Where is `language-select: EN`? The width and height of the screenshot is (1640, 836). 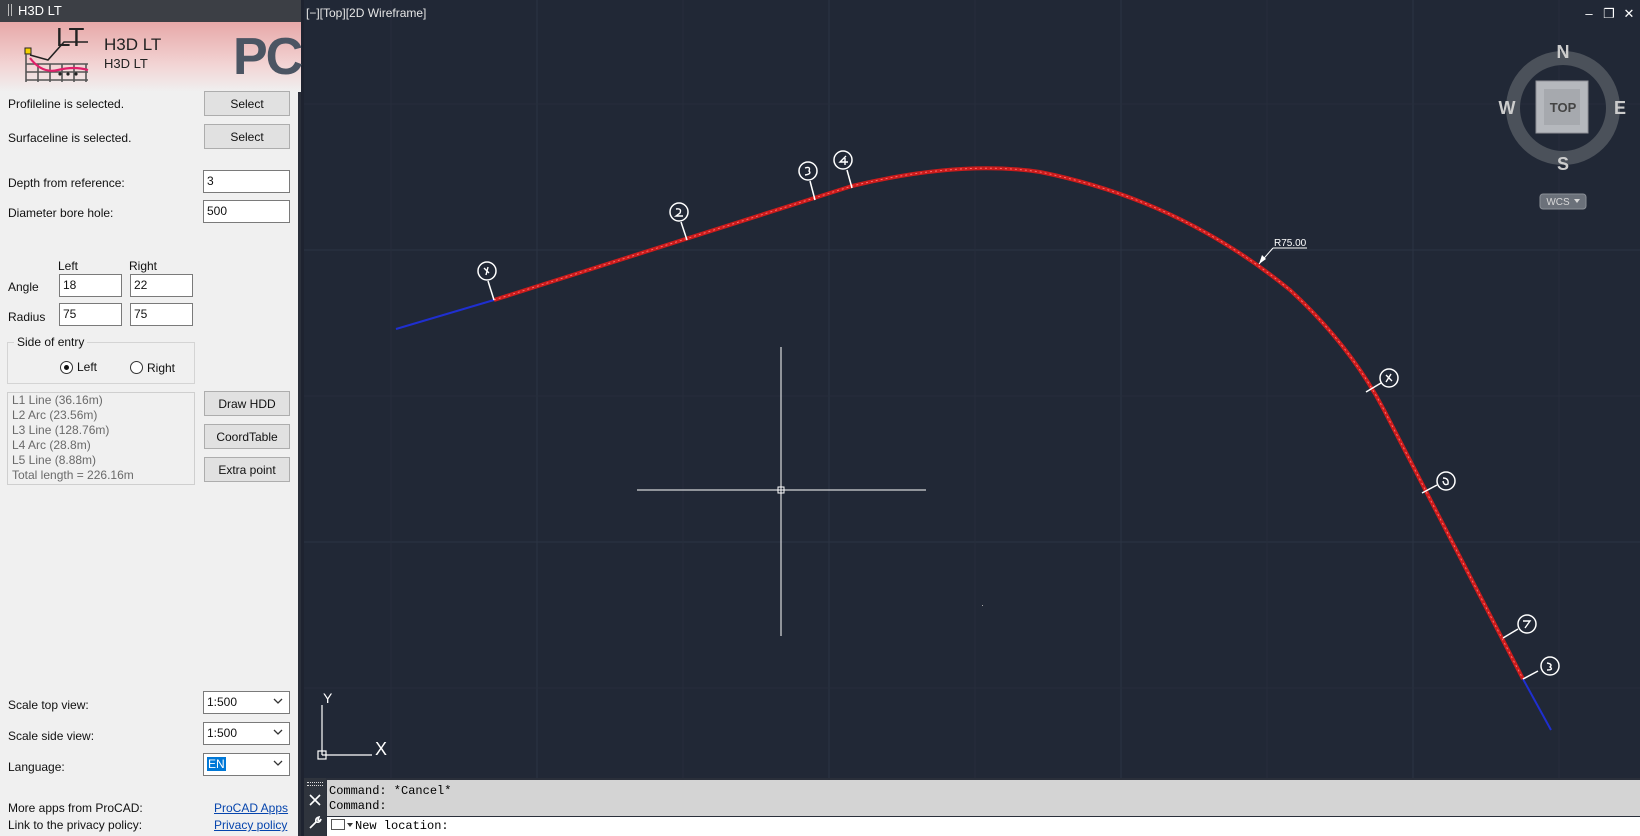 language-select: EN is located at coordinates (246, 764).